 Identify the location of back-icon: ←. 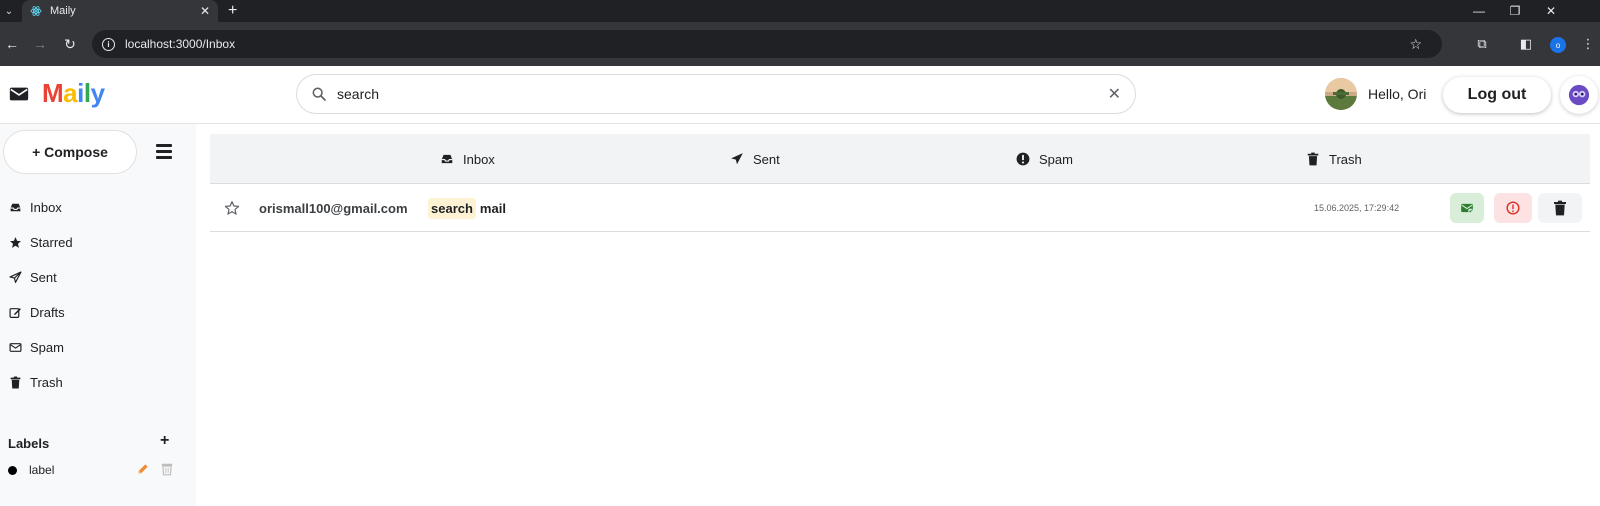
(12, 44).